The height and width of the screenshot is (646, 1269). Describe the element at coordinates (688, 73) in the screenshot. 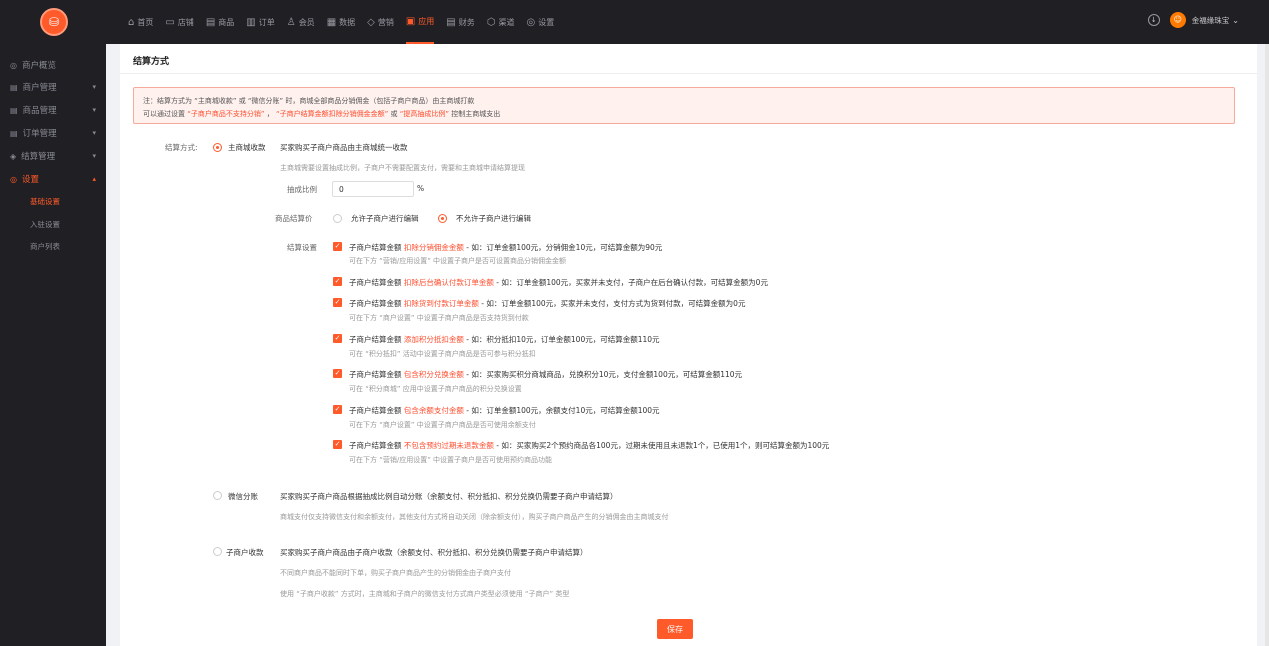

I see `divider` at that location.